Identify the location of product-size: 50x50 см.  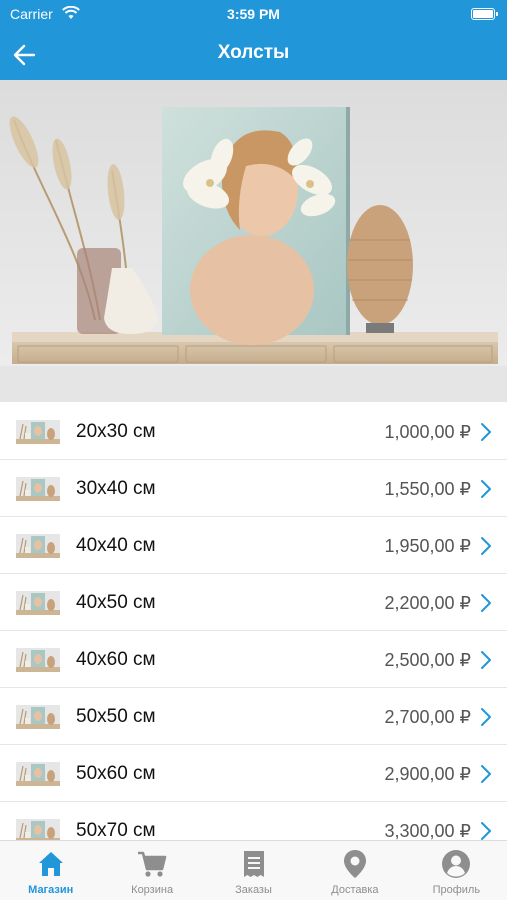
(116, 716).